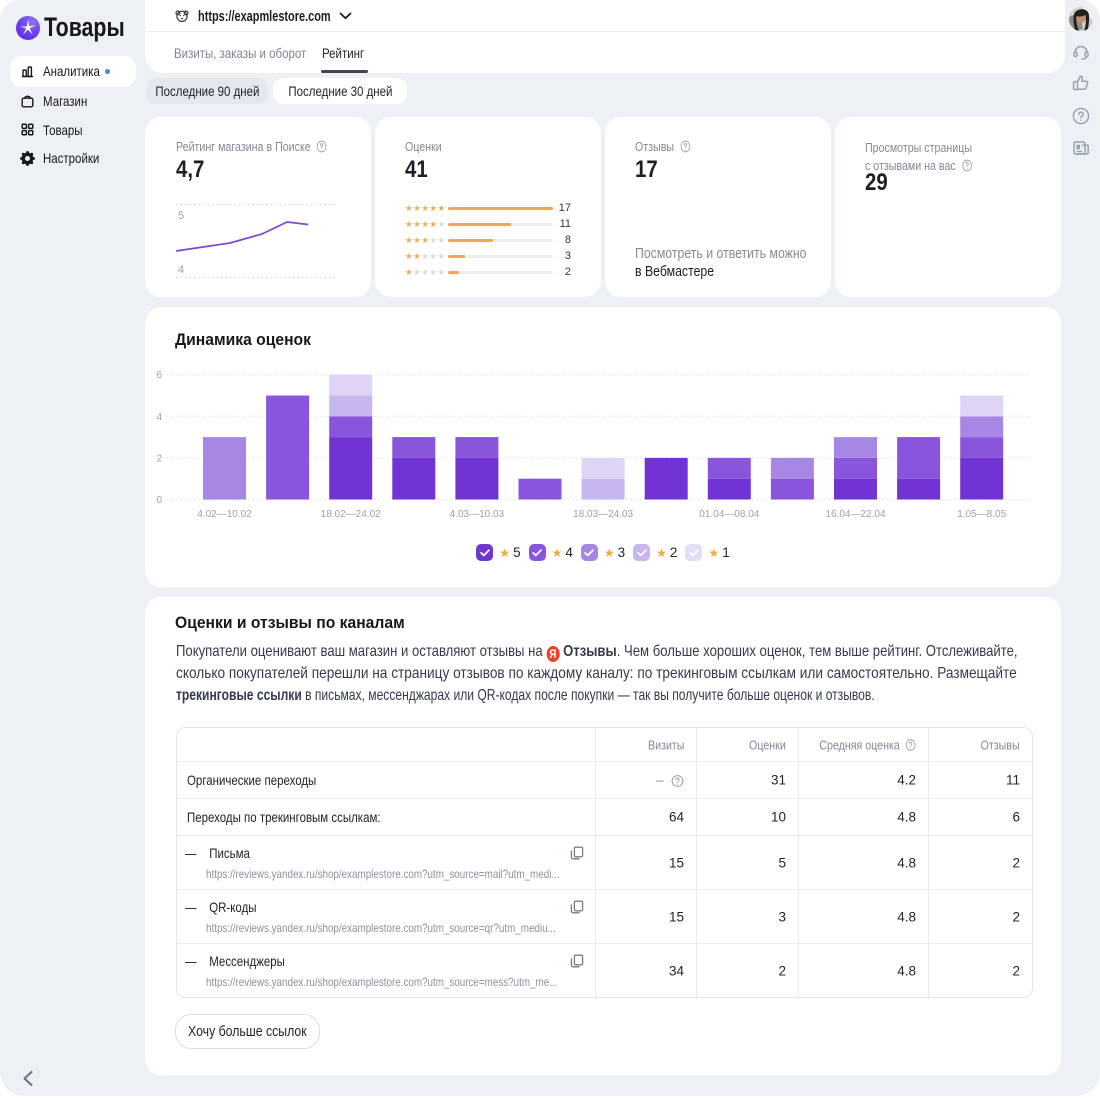  What do you see at coordinates (855, 514) in the screenshot?
I see `svg-text: 16.04—22.04` at bounding box center [855, 514].